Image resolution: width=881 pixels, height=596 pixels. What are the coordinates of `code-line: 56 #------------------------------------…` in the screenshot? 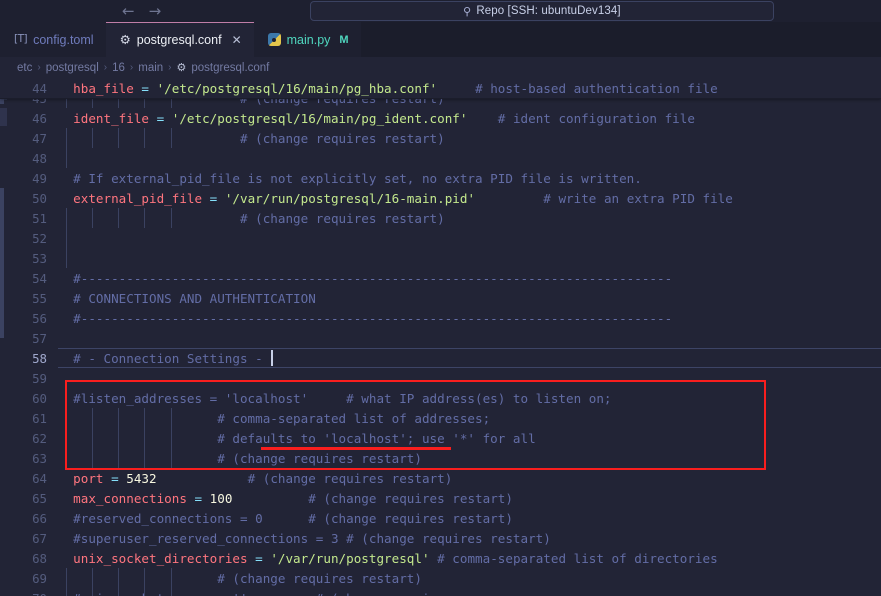 It's located at (440, 318).